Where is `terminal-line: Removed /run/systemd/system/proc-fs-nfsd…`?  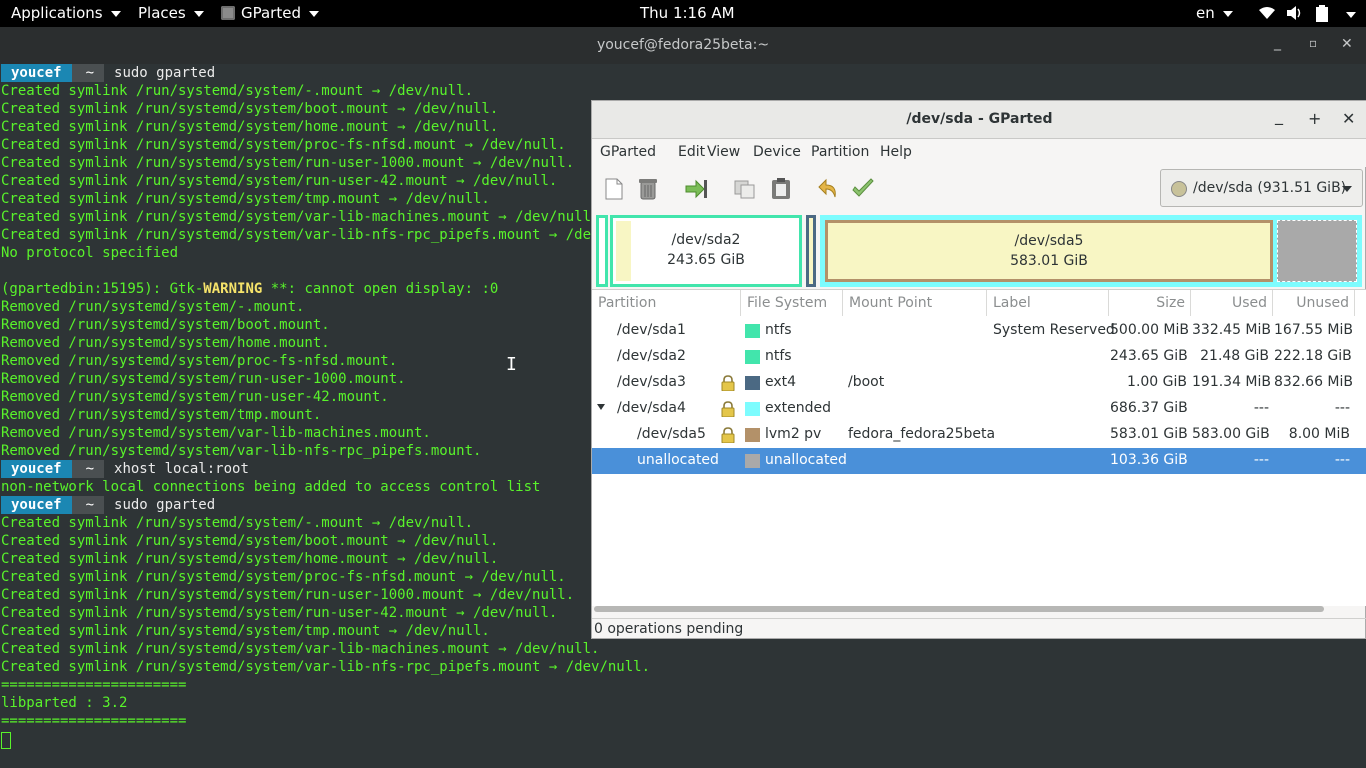
terminal-line: Removed /run/systemd/system/proc-fs-nfsd… is located at coordinates (199, 361).